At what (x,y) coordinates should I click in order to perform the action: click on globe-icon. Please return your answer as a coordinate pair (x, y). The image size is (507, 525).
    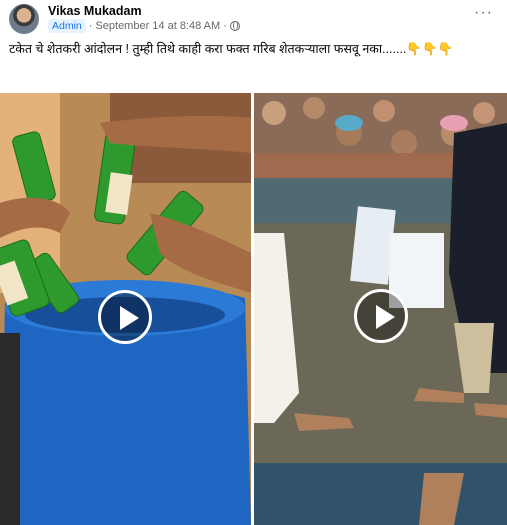
    Looking at the image, I should click on (234, 26).